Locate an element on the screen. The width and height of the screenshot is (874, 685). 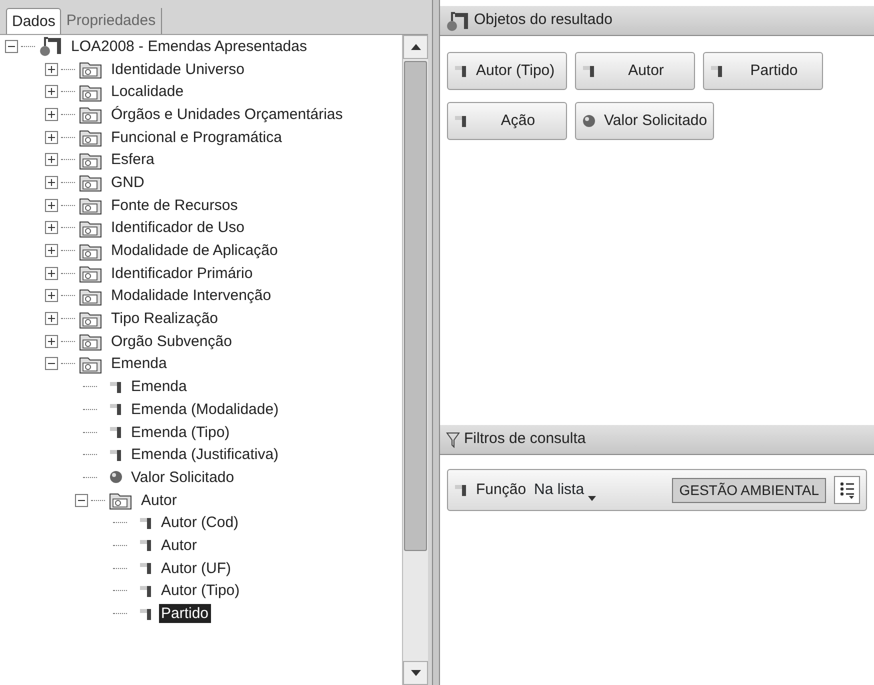
caret-icon is located at coordinates (592, 499).